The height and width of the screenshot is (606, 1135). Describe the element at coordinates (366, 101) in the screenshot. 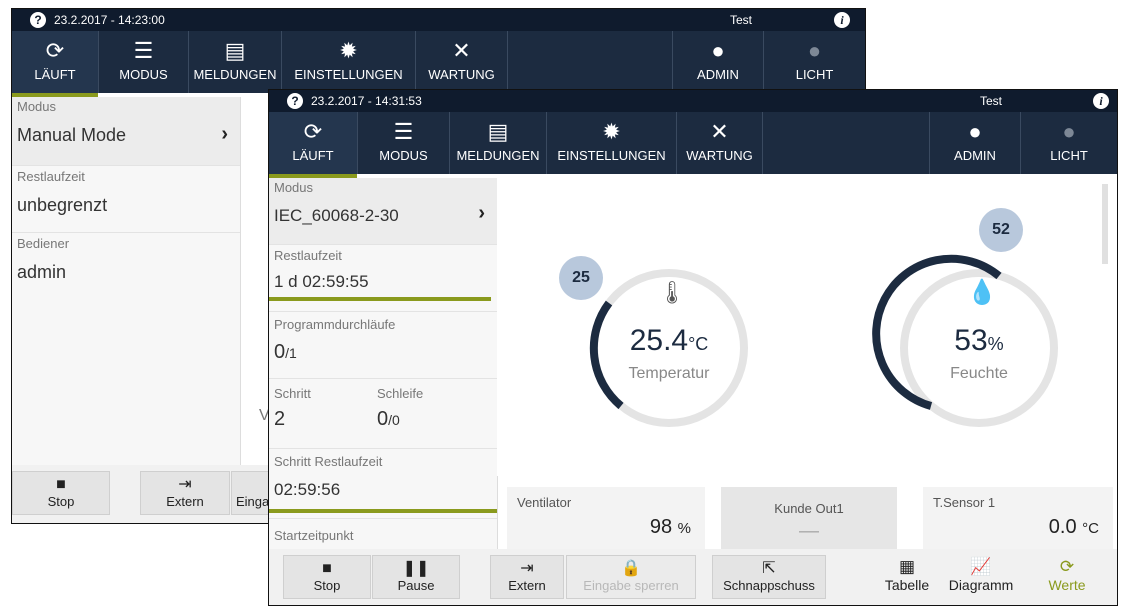

I see `datetime: 23.2.2017 - 14:31:53` at that location.